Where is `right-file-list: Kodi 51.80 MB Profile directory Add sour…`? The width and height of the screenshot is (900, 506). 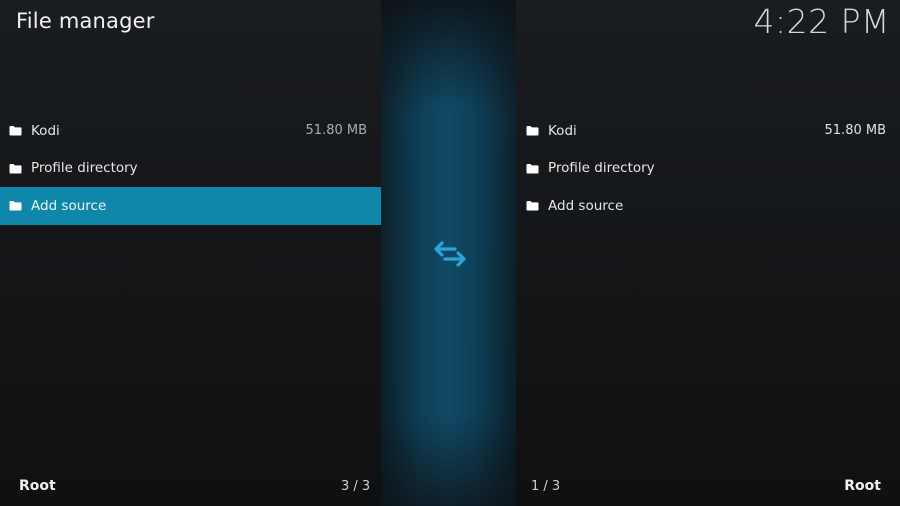 right-file-list: Kodi 51.80 MB Profile directory Add sour… is located at coordinates (708, 168).